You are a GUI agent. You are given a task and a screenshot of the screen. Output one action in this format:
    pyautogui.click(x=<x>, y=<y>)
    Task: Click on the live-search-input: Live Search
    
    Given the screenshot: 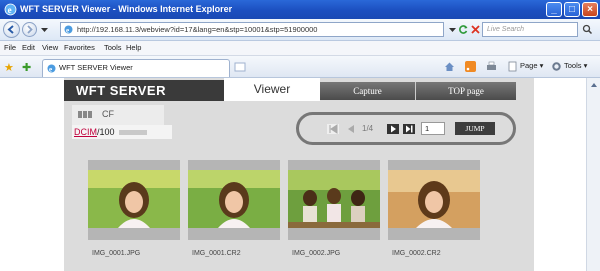 What is the action you would take?
    pyautogui.click(x=530, y=29)
    